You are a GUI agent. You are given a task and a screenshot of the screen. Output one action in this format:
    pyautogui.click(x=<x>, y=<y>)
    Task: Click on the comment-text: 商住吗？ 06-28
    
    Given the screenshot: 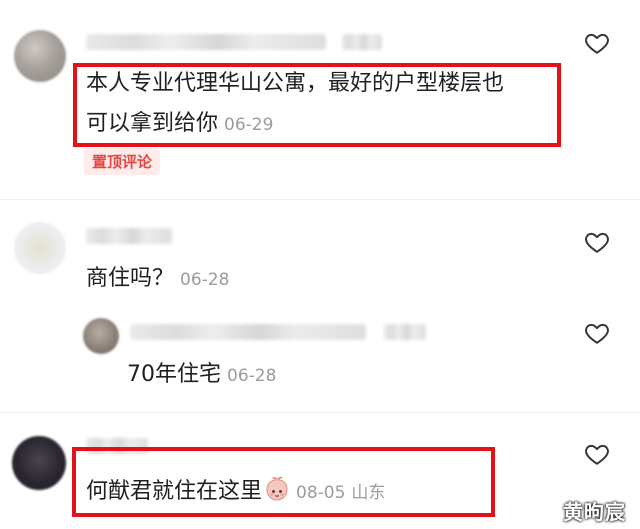 What is the action you would take?
    pyautogui.click(x=157, y=279)
    